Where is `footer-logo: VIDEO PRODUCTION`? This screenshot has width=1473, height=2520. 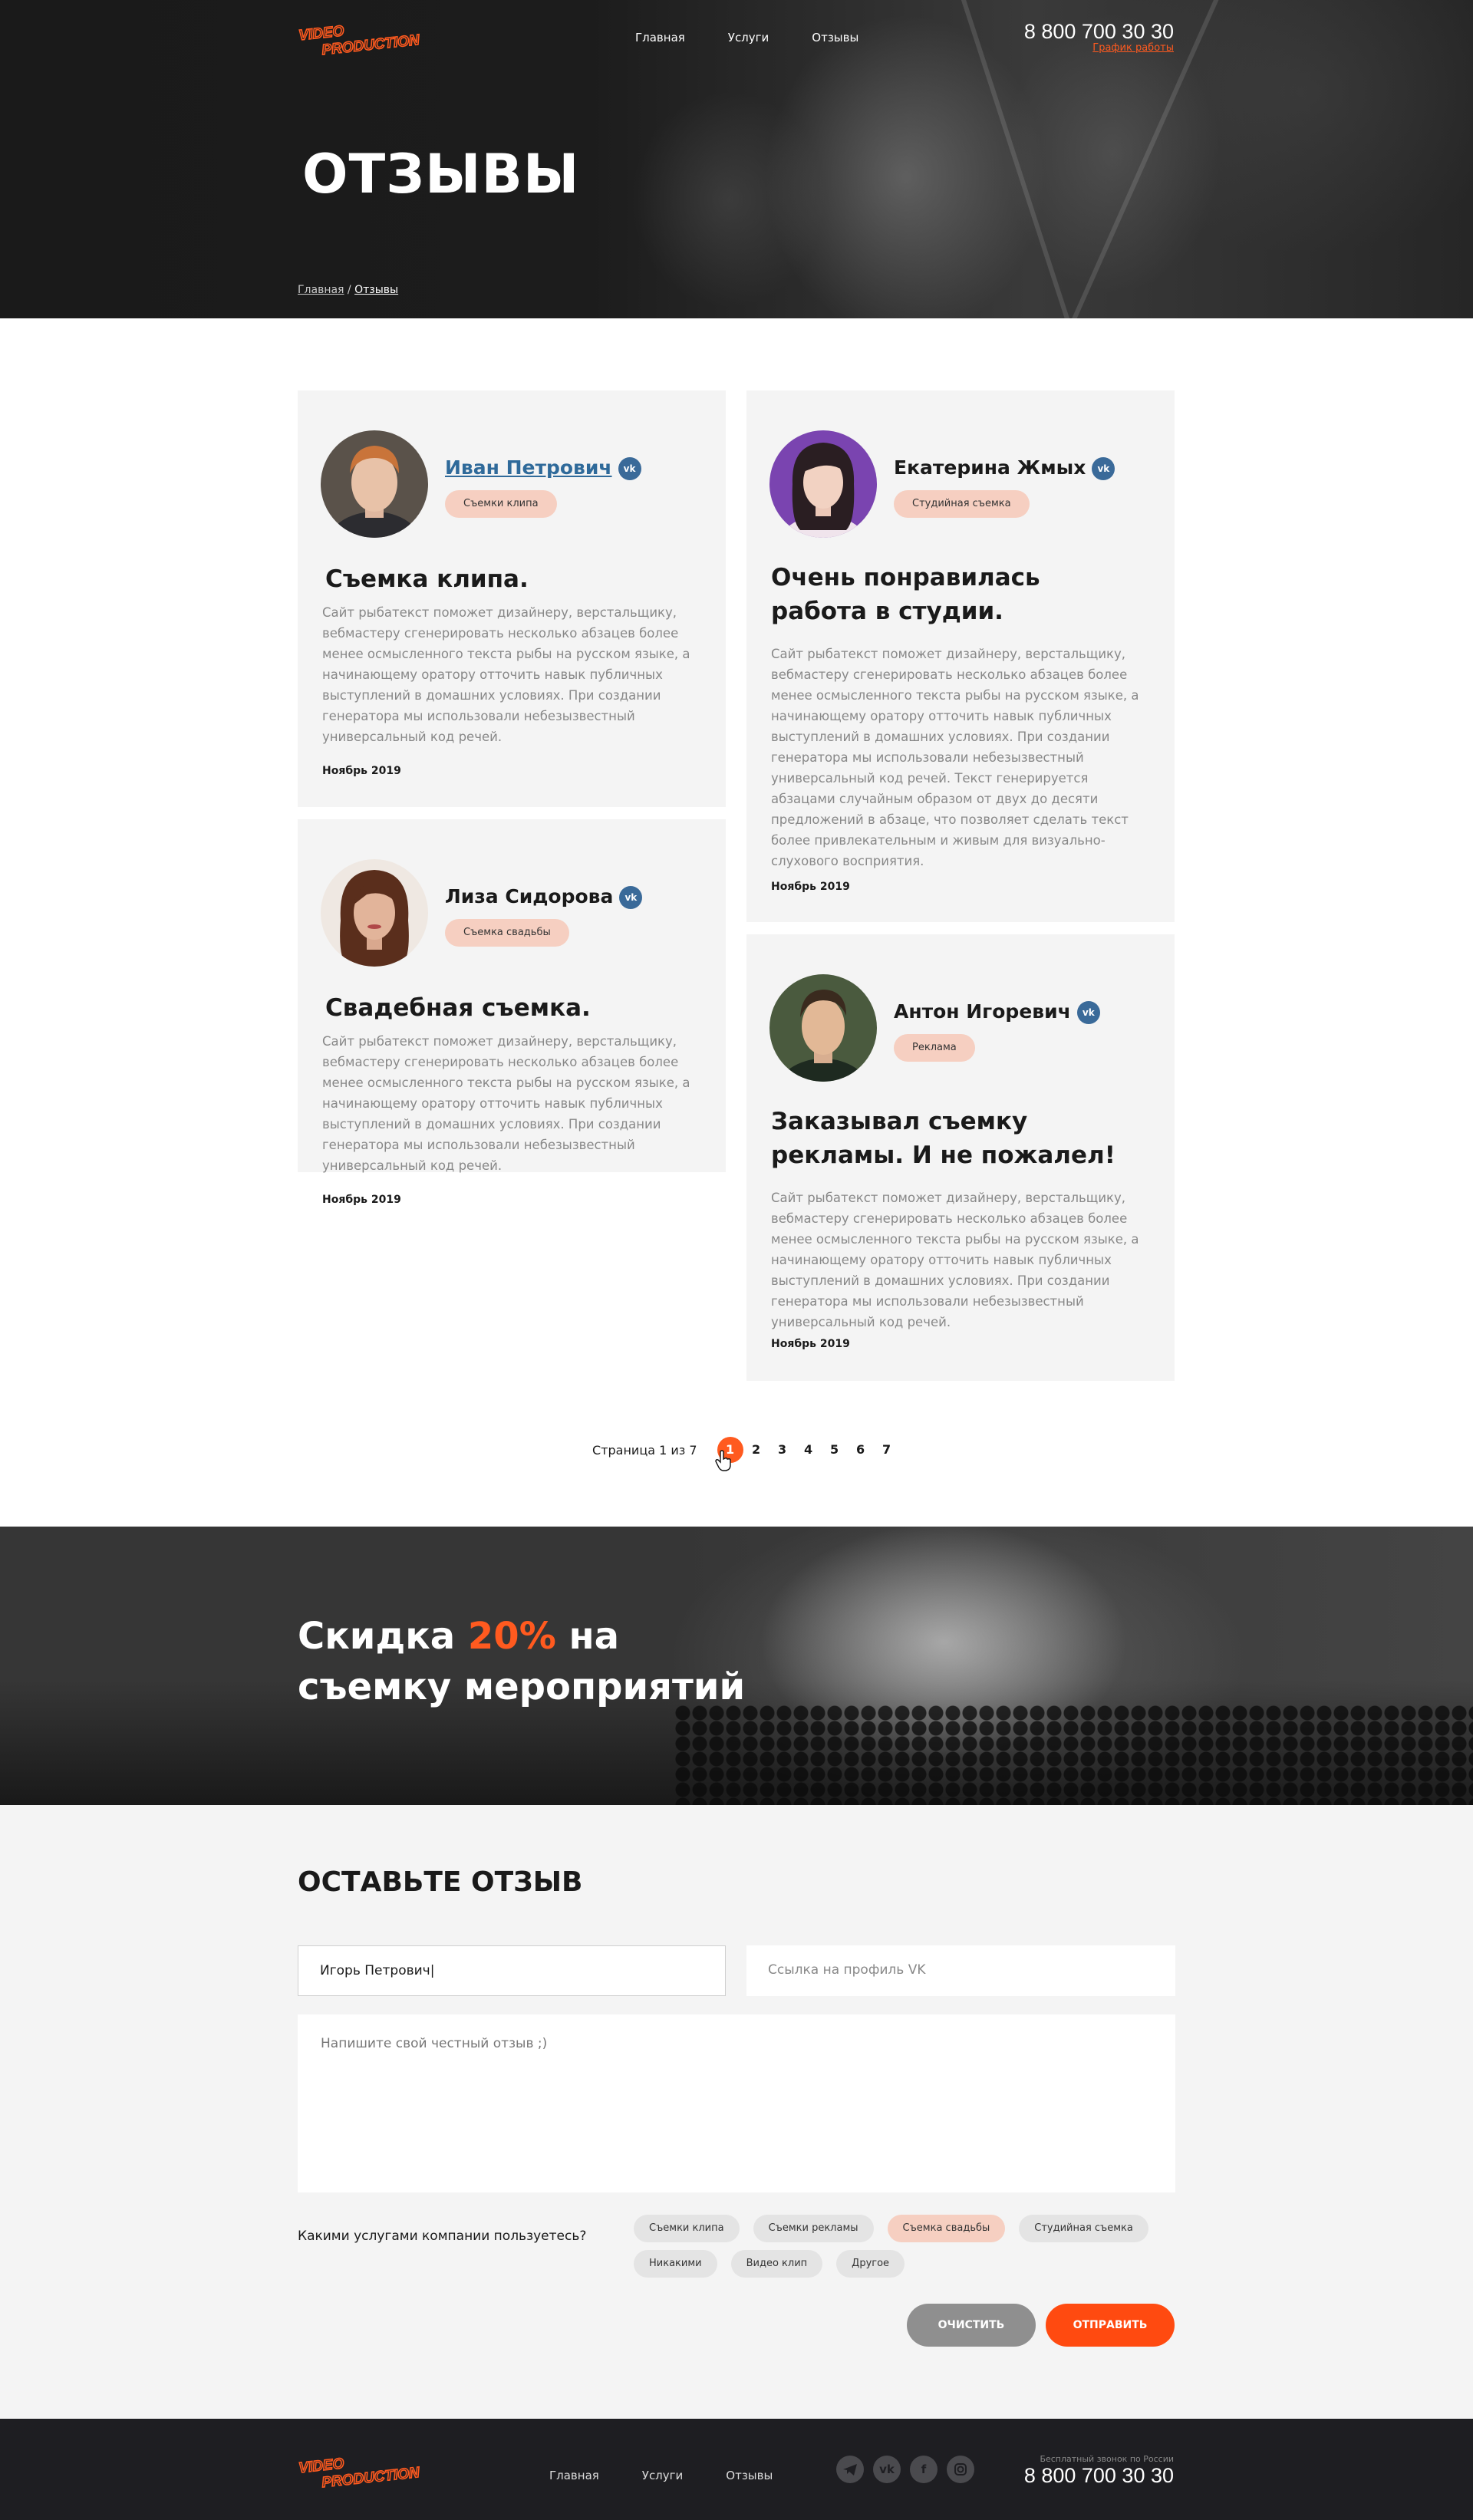 footer-logo: VIDEO PRODUCTION is located at coordinates (375, 2470).